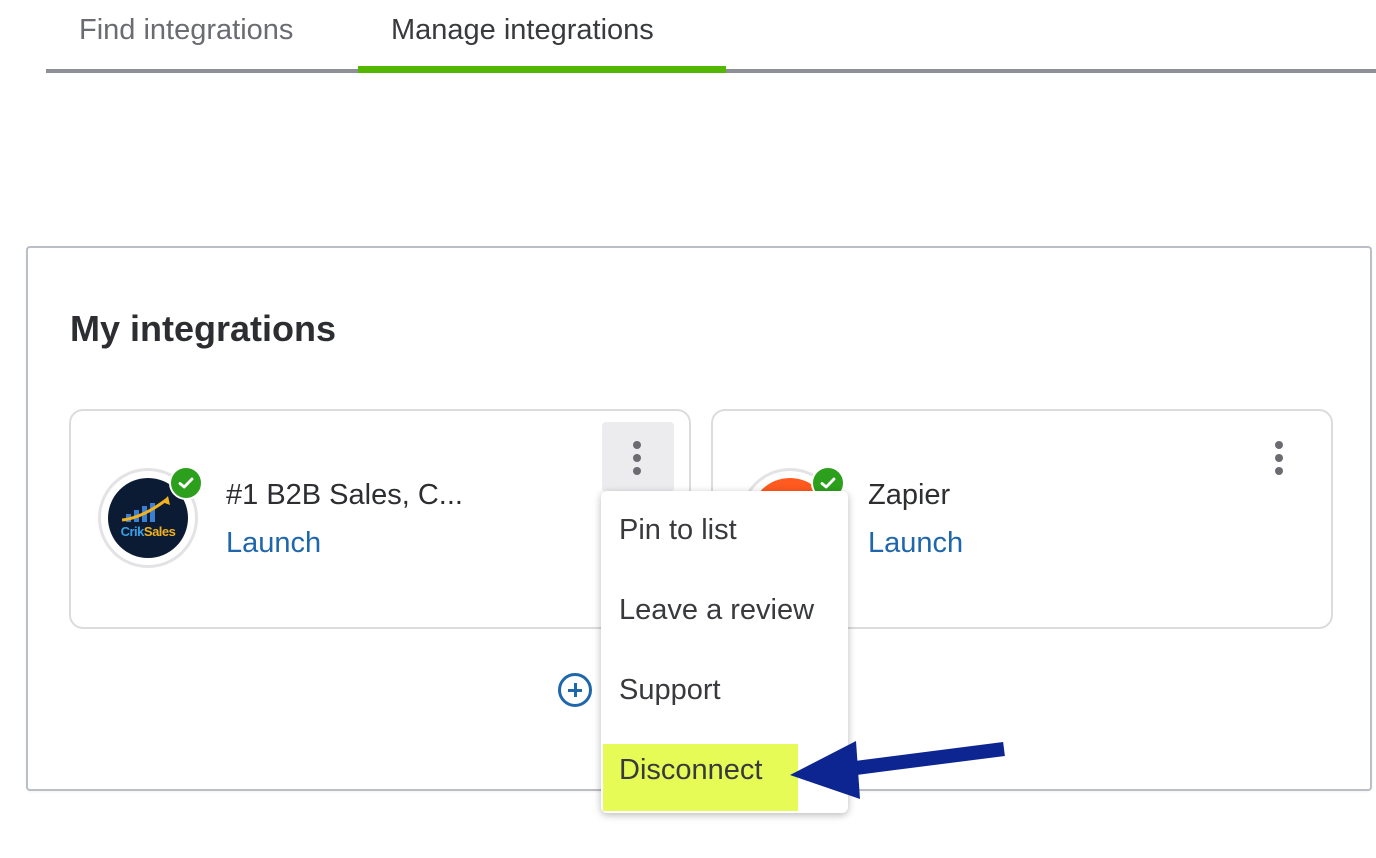  I want to click on integration-name: Zapier, so click(909, 495).